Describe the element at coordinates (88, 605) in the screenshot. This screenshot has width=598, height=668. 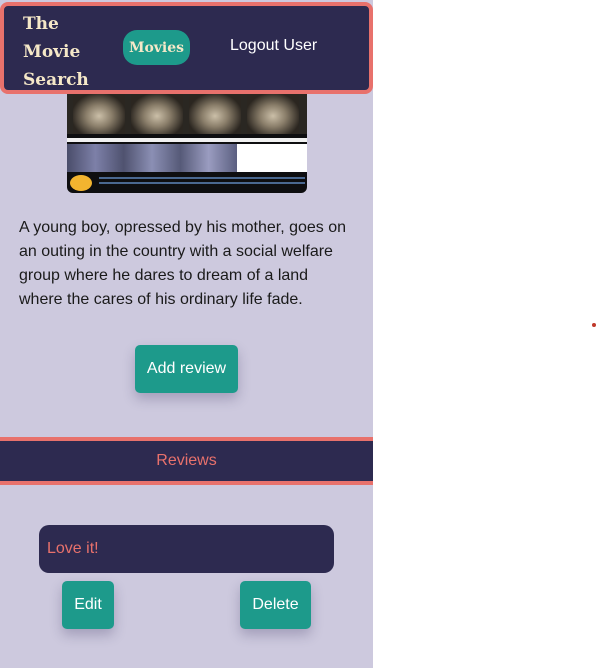
I see `edit-review-button: Edit` at that location.